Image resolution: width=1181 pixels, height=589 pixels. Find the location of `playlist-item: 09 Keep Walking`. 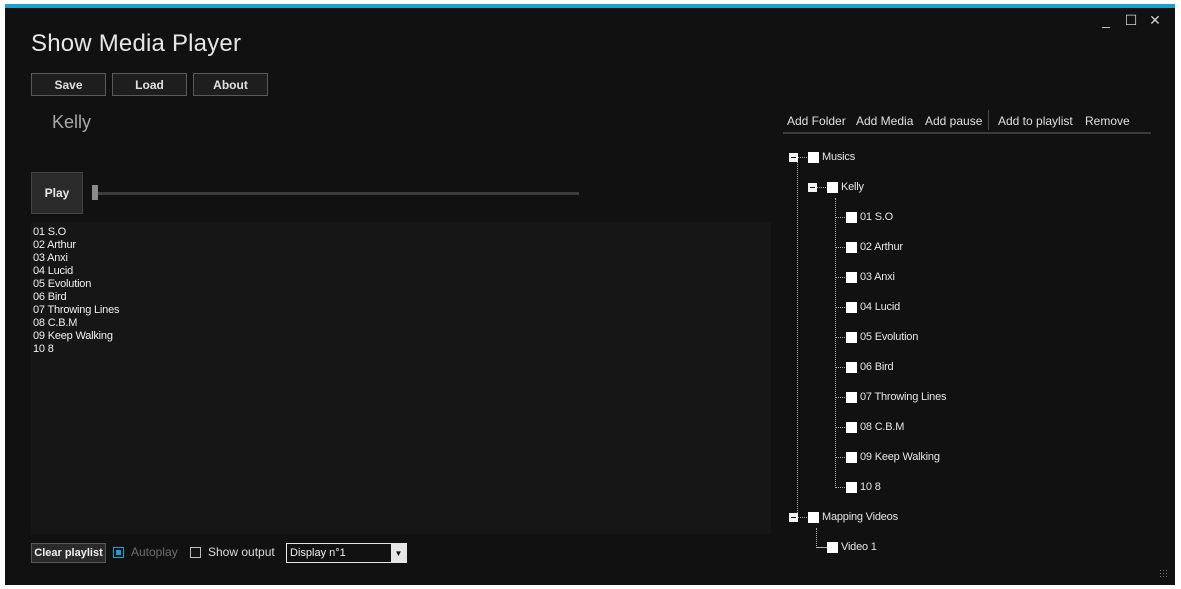

playlist-item: 09 Keep Walking is located at coordinates (401, 336).